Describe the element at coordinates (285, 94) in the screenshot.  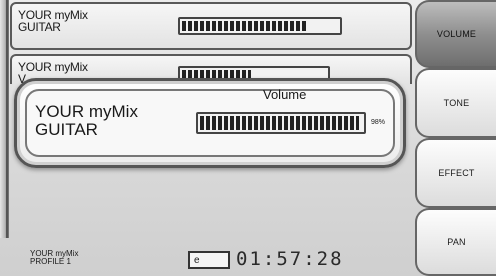
I see `volume-popup-title: Volume` at that location.